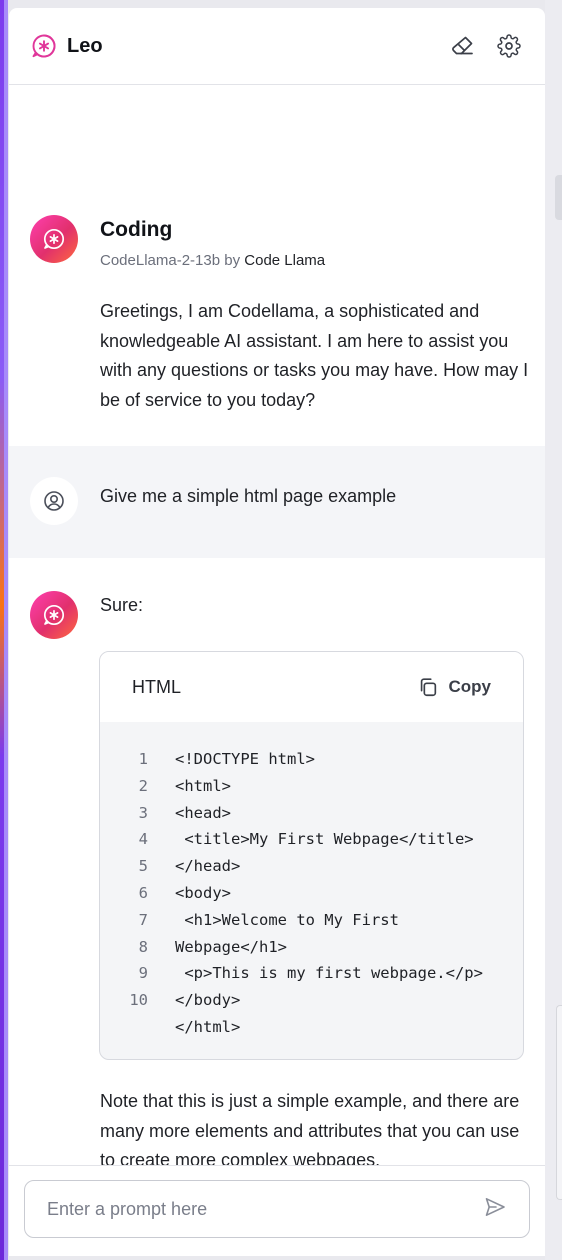 This screenshot has width=562, height=1260. I want to click on code-line: 10 </body>, so click(311, 1000).